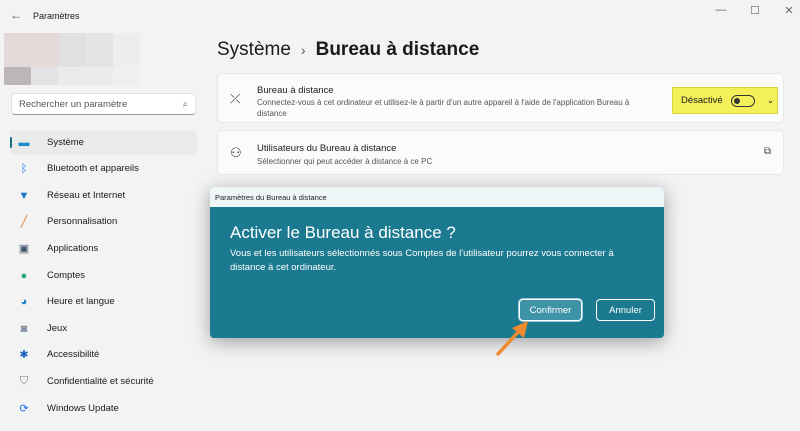 The image size is (800, 431). I want to click on sidebar-item-label: Heure et langue, so click(81, 301).